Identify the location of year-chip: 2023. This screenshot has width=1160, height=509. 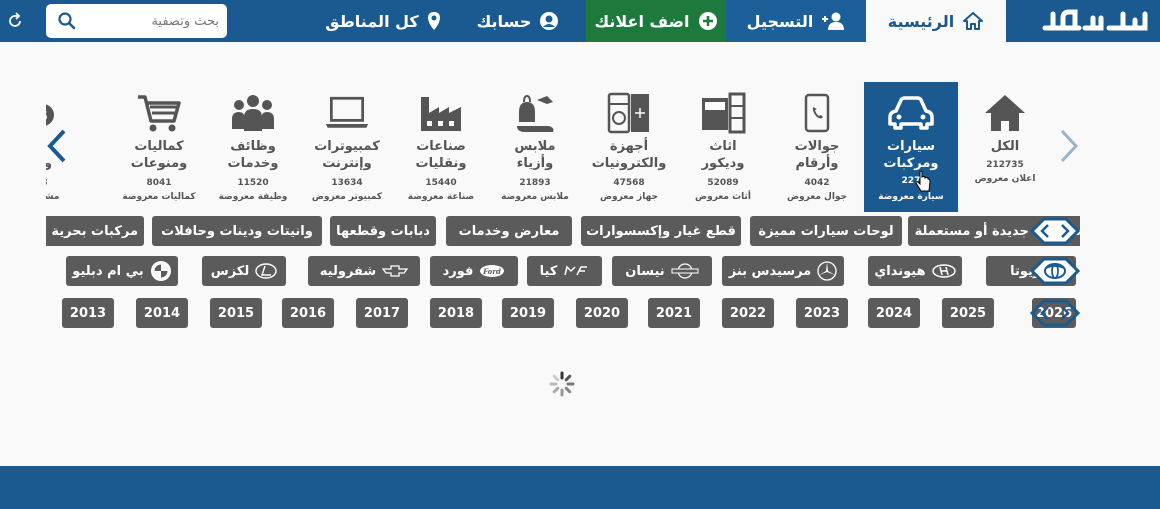
(822, 313).